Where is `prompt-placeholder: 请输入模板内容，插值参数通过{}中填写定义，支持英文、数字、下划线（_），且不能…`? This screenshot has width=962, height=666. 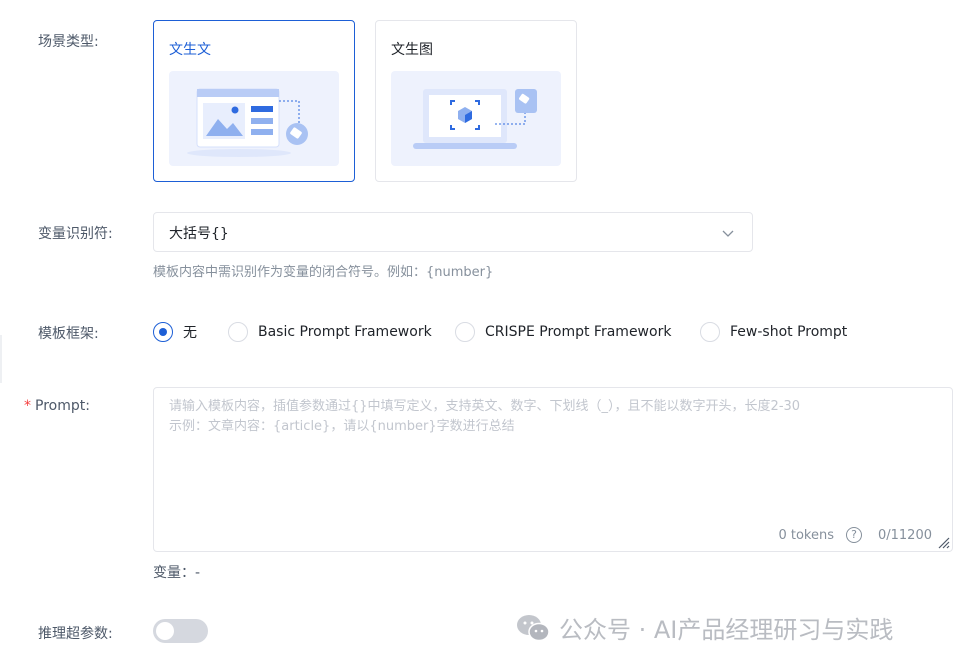 prompt-placeholder: 请输入模板内容，插值参数通过{}中填写定义，支持英文、数字、下划线（_），且不能… is located at coordinates (485, 416).